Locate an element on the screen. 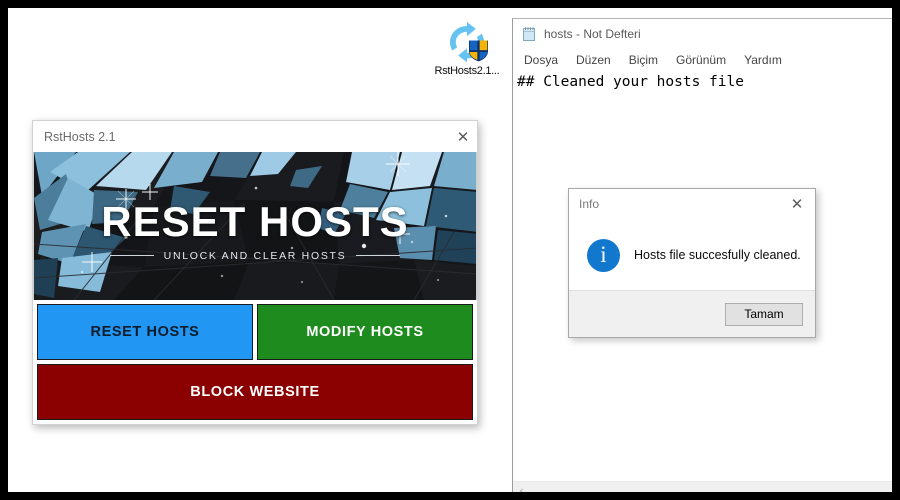  dialog-body: i Hosts file succesfully cleaned. is located at coordinates (692, 255).